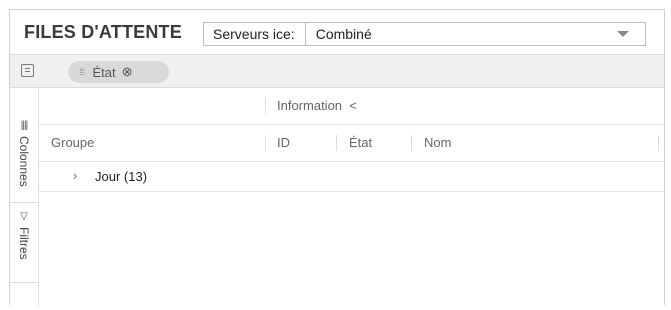 Image resolution: width=671 pixels, height=310 pixels. What do you see at coordinates (27, 70) in the screenshot?
I see `toolpanel-toggle-icon` at bounding box center [27, 70].